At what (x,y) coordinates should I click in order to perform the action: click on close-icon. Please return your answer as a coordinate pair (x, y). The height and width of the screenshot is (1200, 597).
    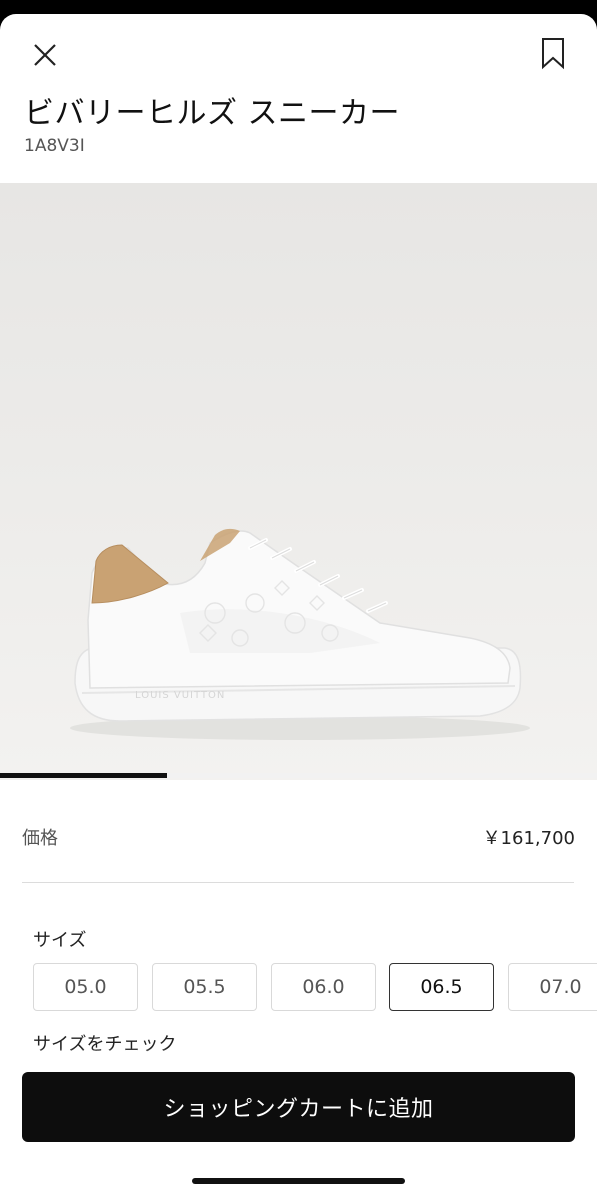
    Looking at the image, I should click on (45, 55).